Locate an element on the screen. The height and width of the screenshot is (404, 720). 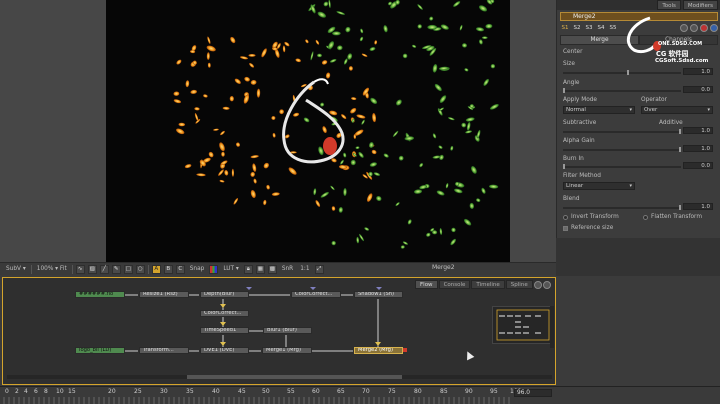
current-frame-field: 96.0 is located at coordinates (533, 393).